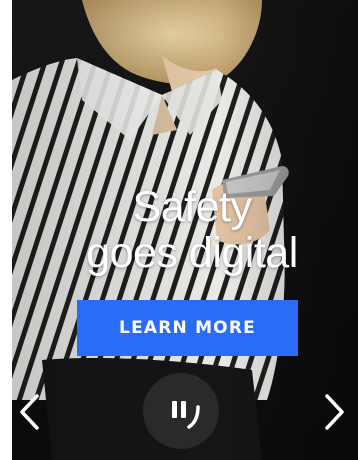 Image resolution: width=358 pixels, height=460 pixels. Describe the element at coordinates (186, 415) in the screenshot. I see `pause-icon` at that location.